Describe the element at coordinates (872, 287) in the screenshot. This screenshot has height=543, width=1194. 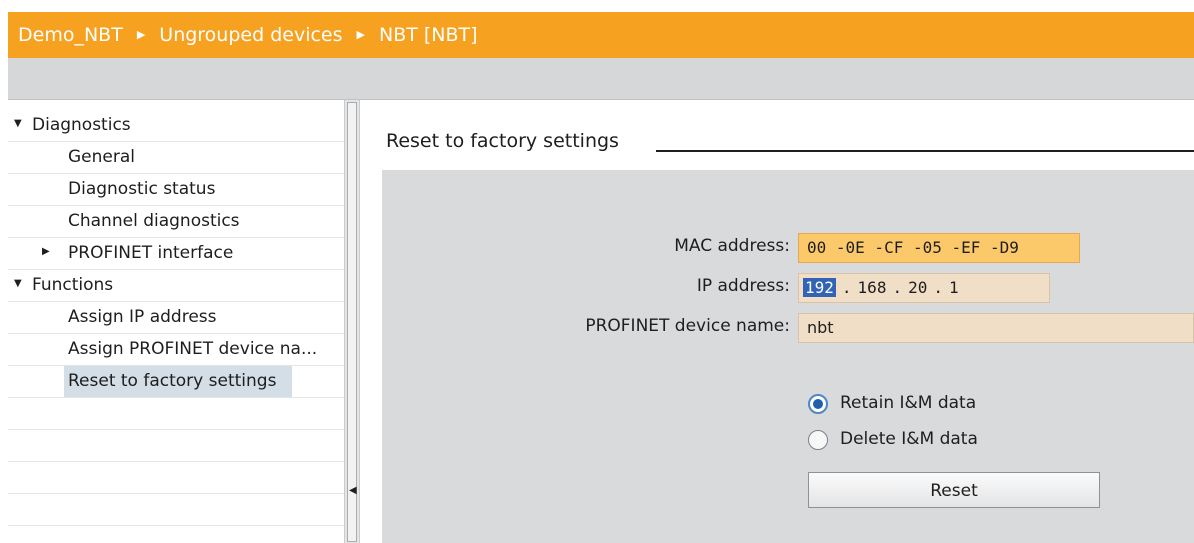
I see `ip-octet-2: 168` at that location.